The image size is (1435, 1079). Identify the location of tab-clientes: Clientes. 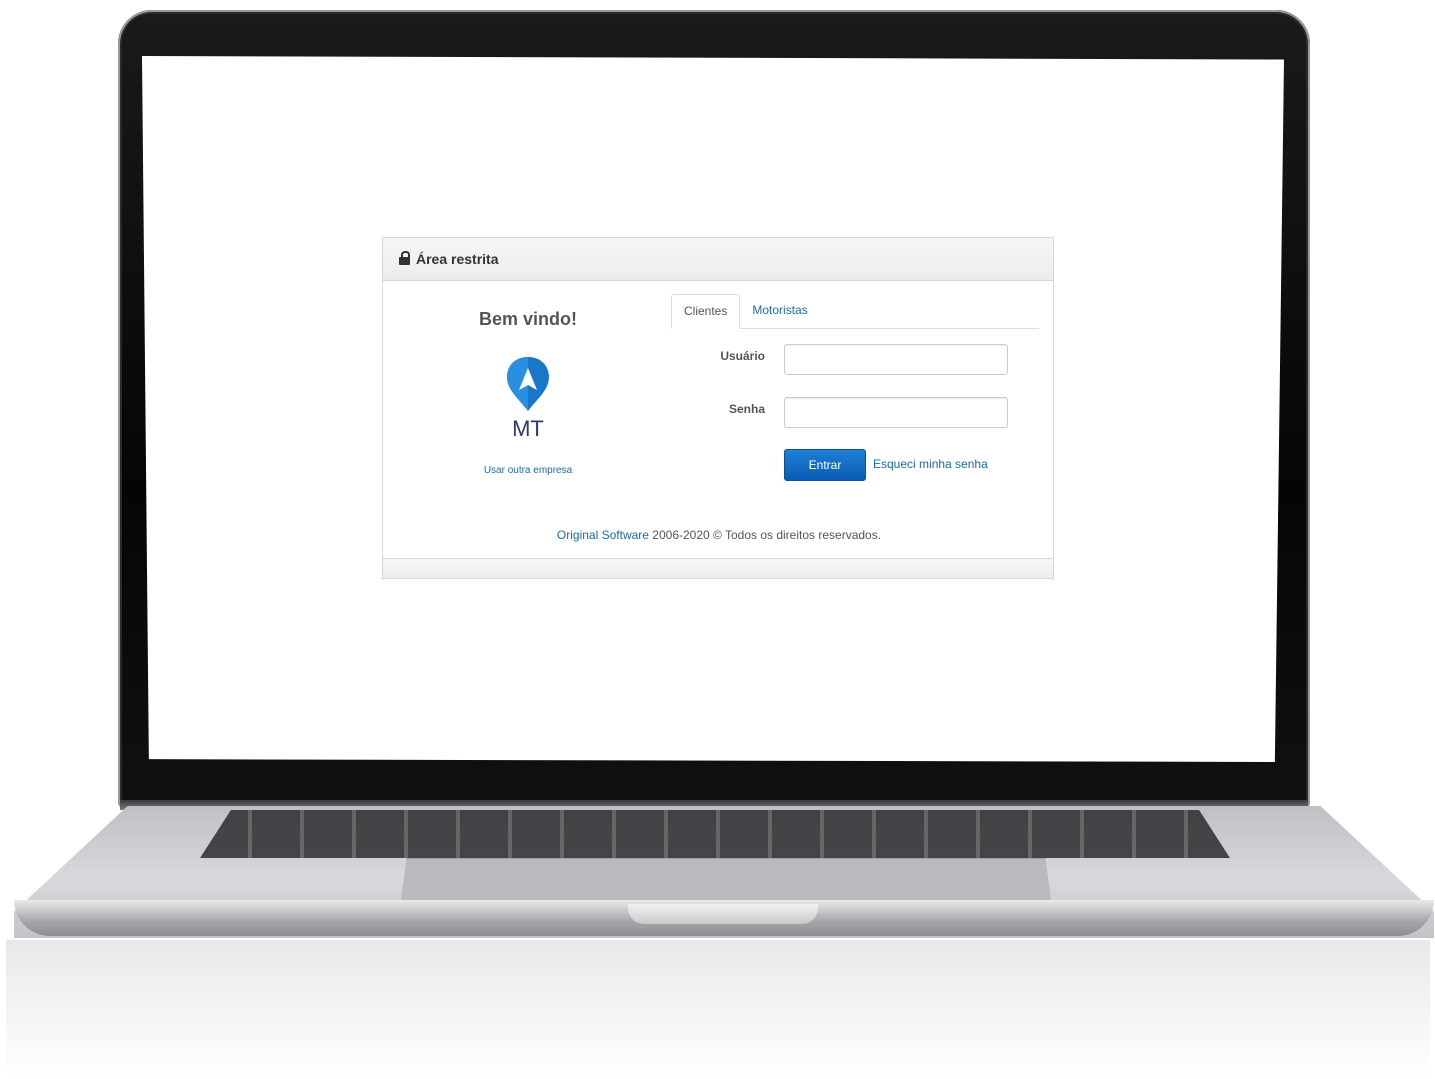
(706, 311).